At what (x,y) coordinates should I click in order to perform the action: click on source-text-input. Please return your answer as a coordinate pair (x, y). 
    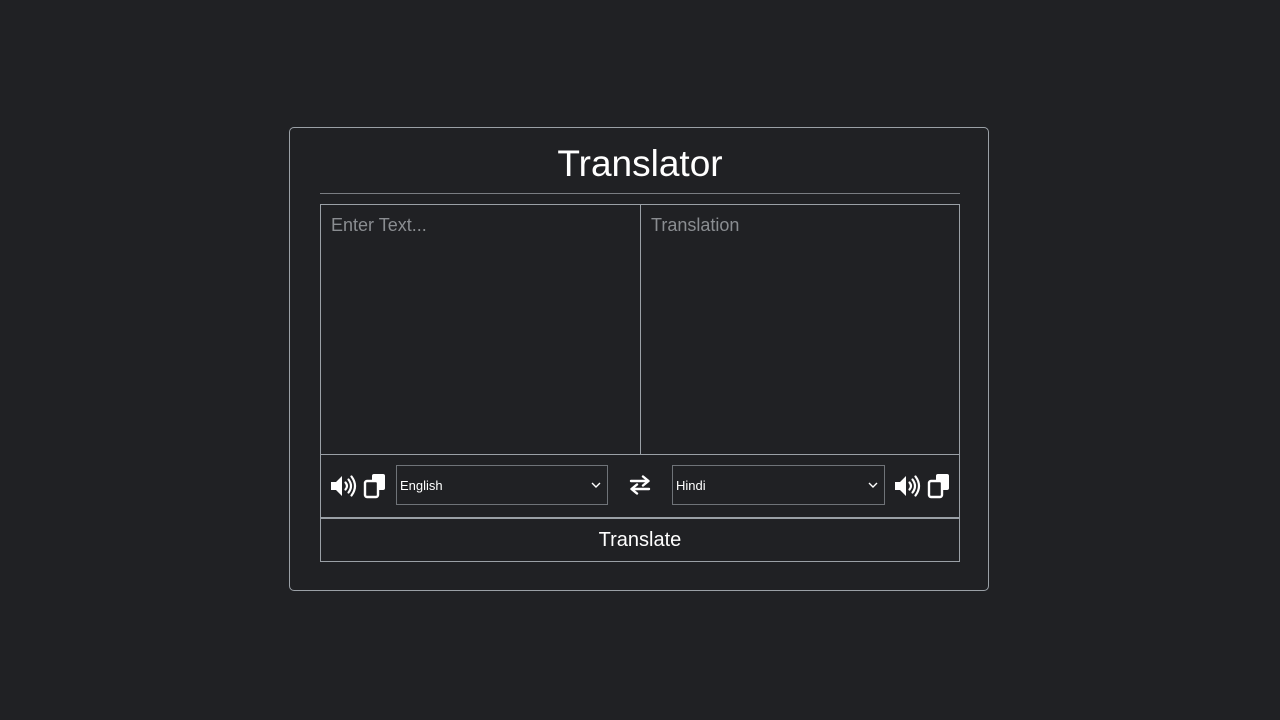
    Looking at the image, I should click on (480, 329).